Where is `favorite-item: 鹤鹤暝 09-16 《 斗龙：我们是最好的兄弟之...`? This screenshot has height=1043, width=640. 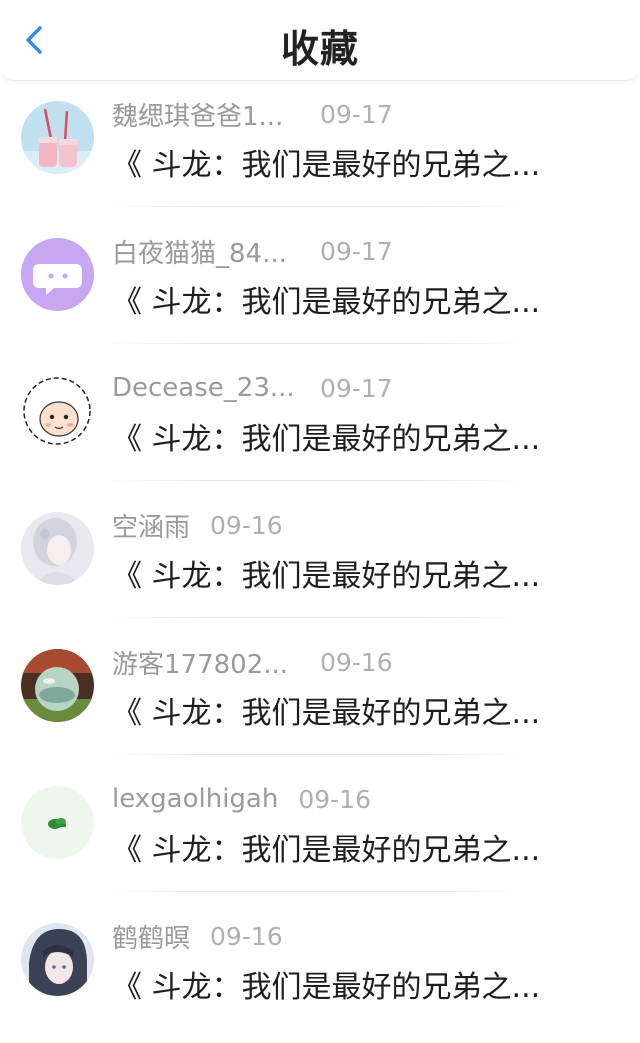 favorite-item: 鹤鹤暝 09-16 《 斗龙：我们是最好的兄弟之... is located at coordinates (320, 974).